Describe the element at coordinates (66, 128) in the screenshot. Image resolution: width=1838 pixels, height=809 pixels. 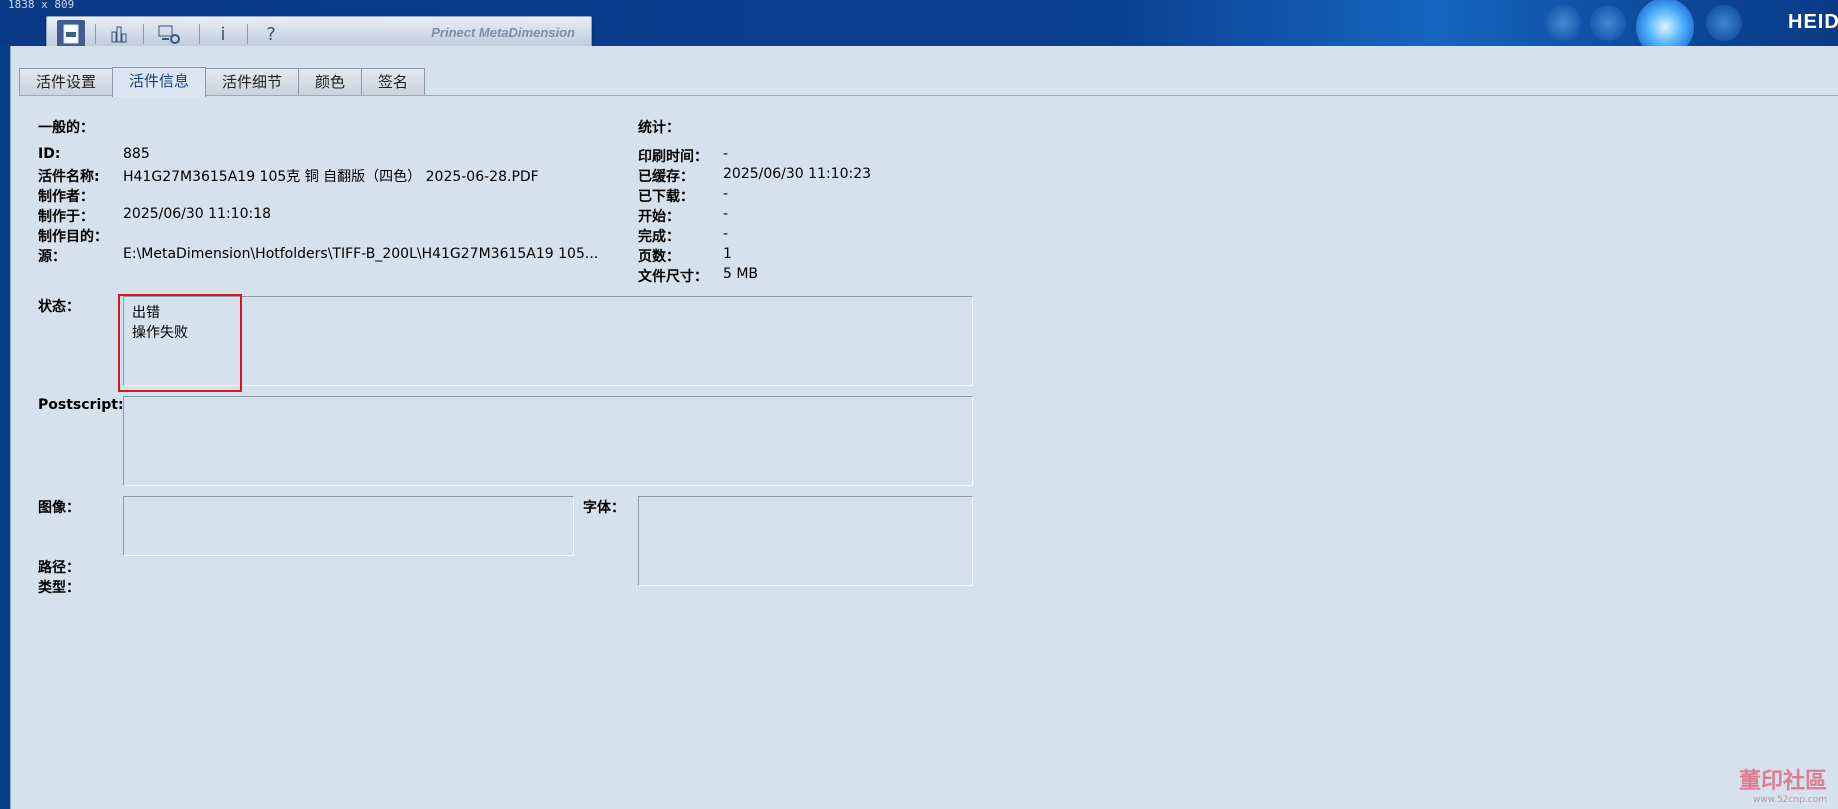
I see `general-heading: 一般的：` at that location.